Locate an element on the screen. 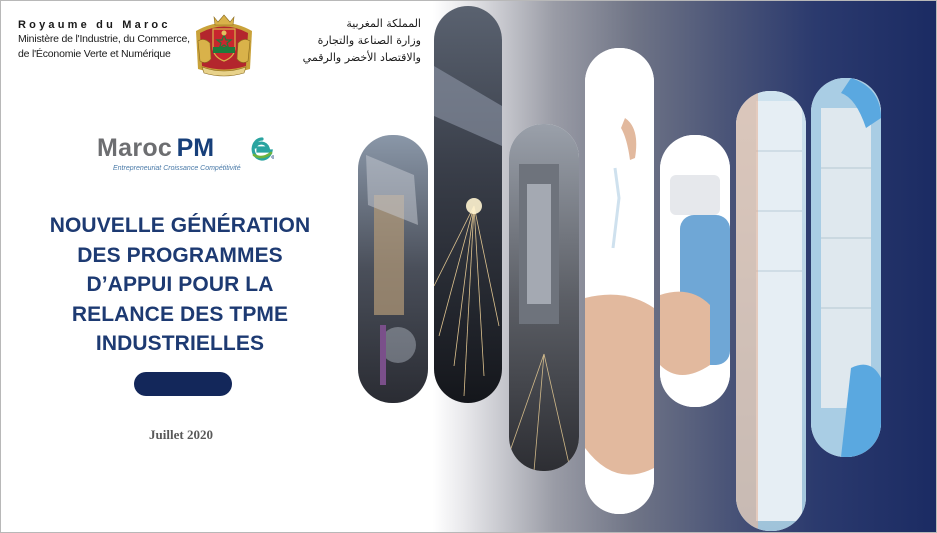 This screenshot has width=937, height=533. hand-sanitizer-photo is located at coordinates (619, 281).